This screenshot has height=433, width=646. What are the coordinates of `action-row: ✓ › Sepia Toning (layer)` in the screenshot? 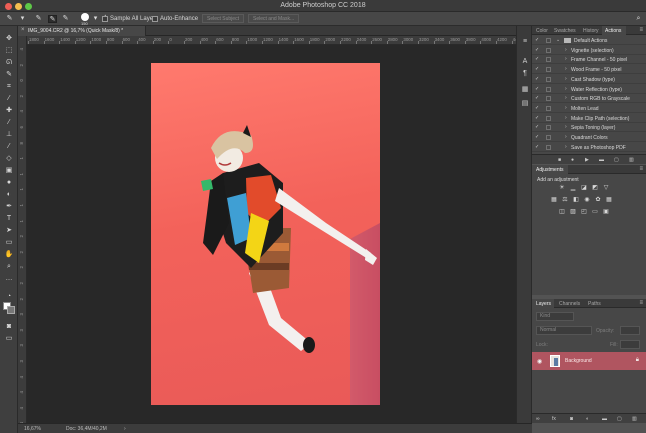 It's located at (589, 128).